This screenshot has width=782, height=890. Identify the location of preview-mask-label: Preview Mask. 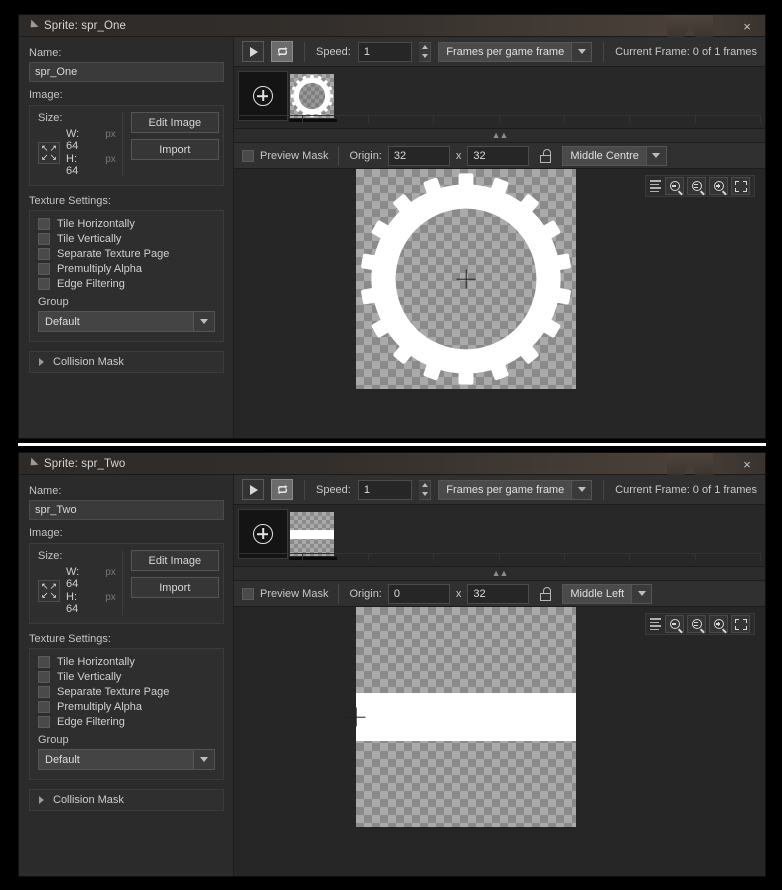
(294, 155).